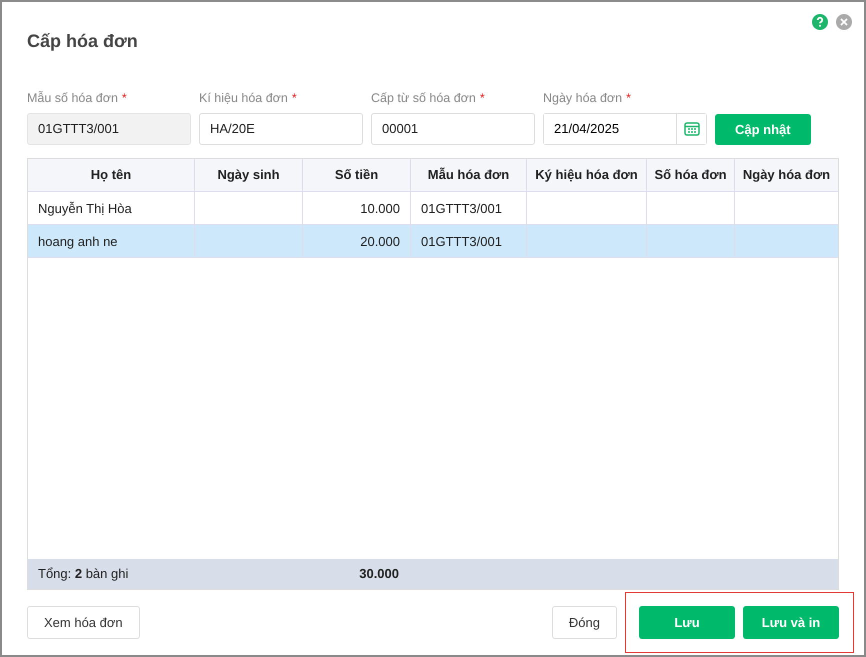  I want to click on field-label: Cấp từ số hóa đơn, so click(423, 98).